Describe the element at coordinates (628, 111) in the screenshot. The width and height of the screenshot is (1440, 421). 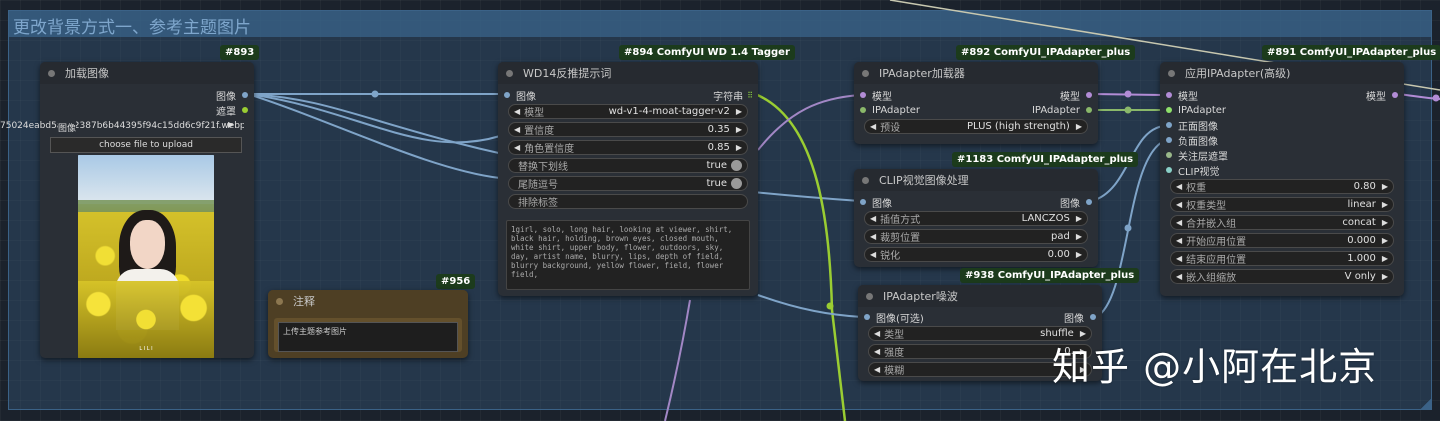
I see `model-select: ◀ 模型 wd-v1-4-moat-tagger-v2 ▶` at that location.